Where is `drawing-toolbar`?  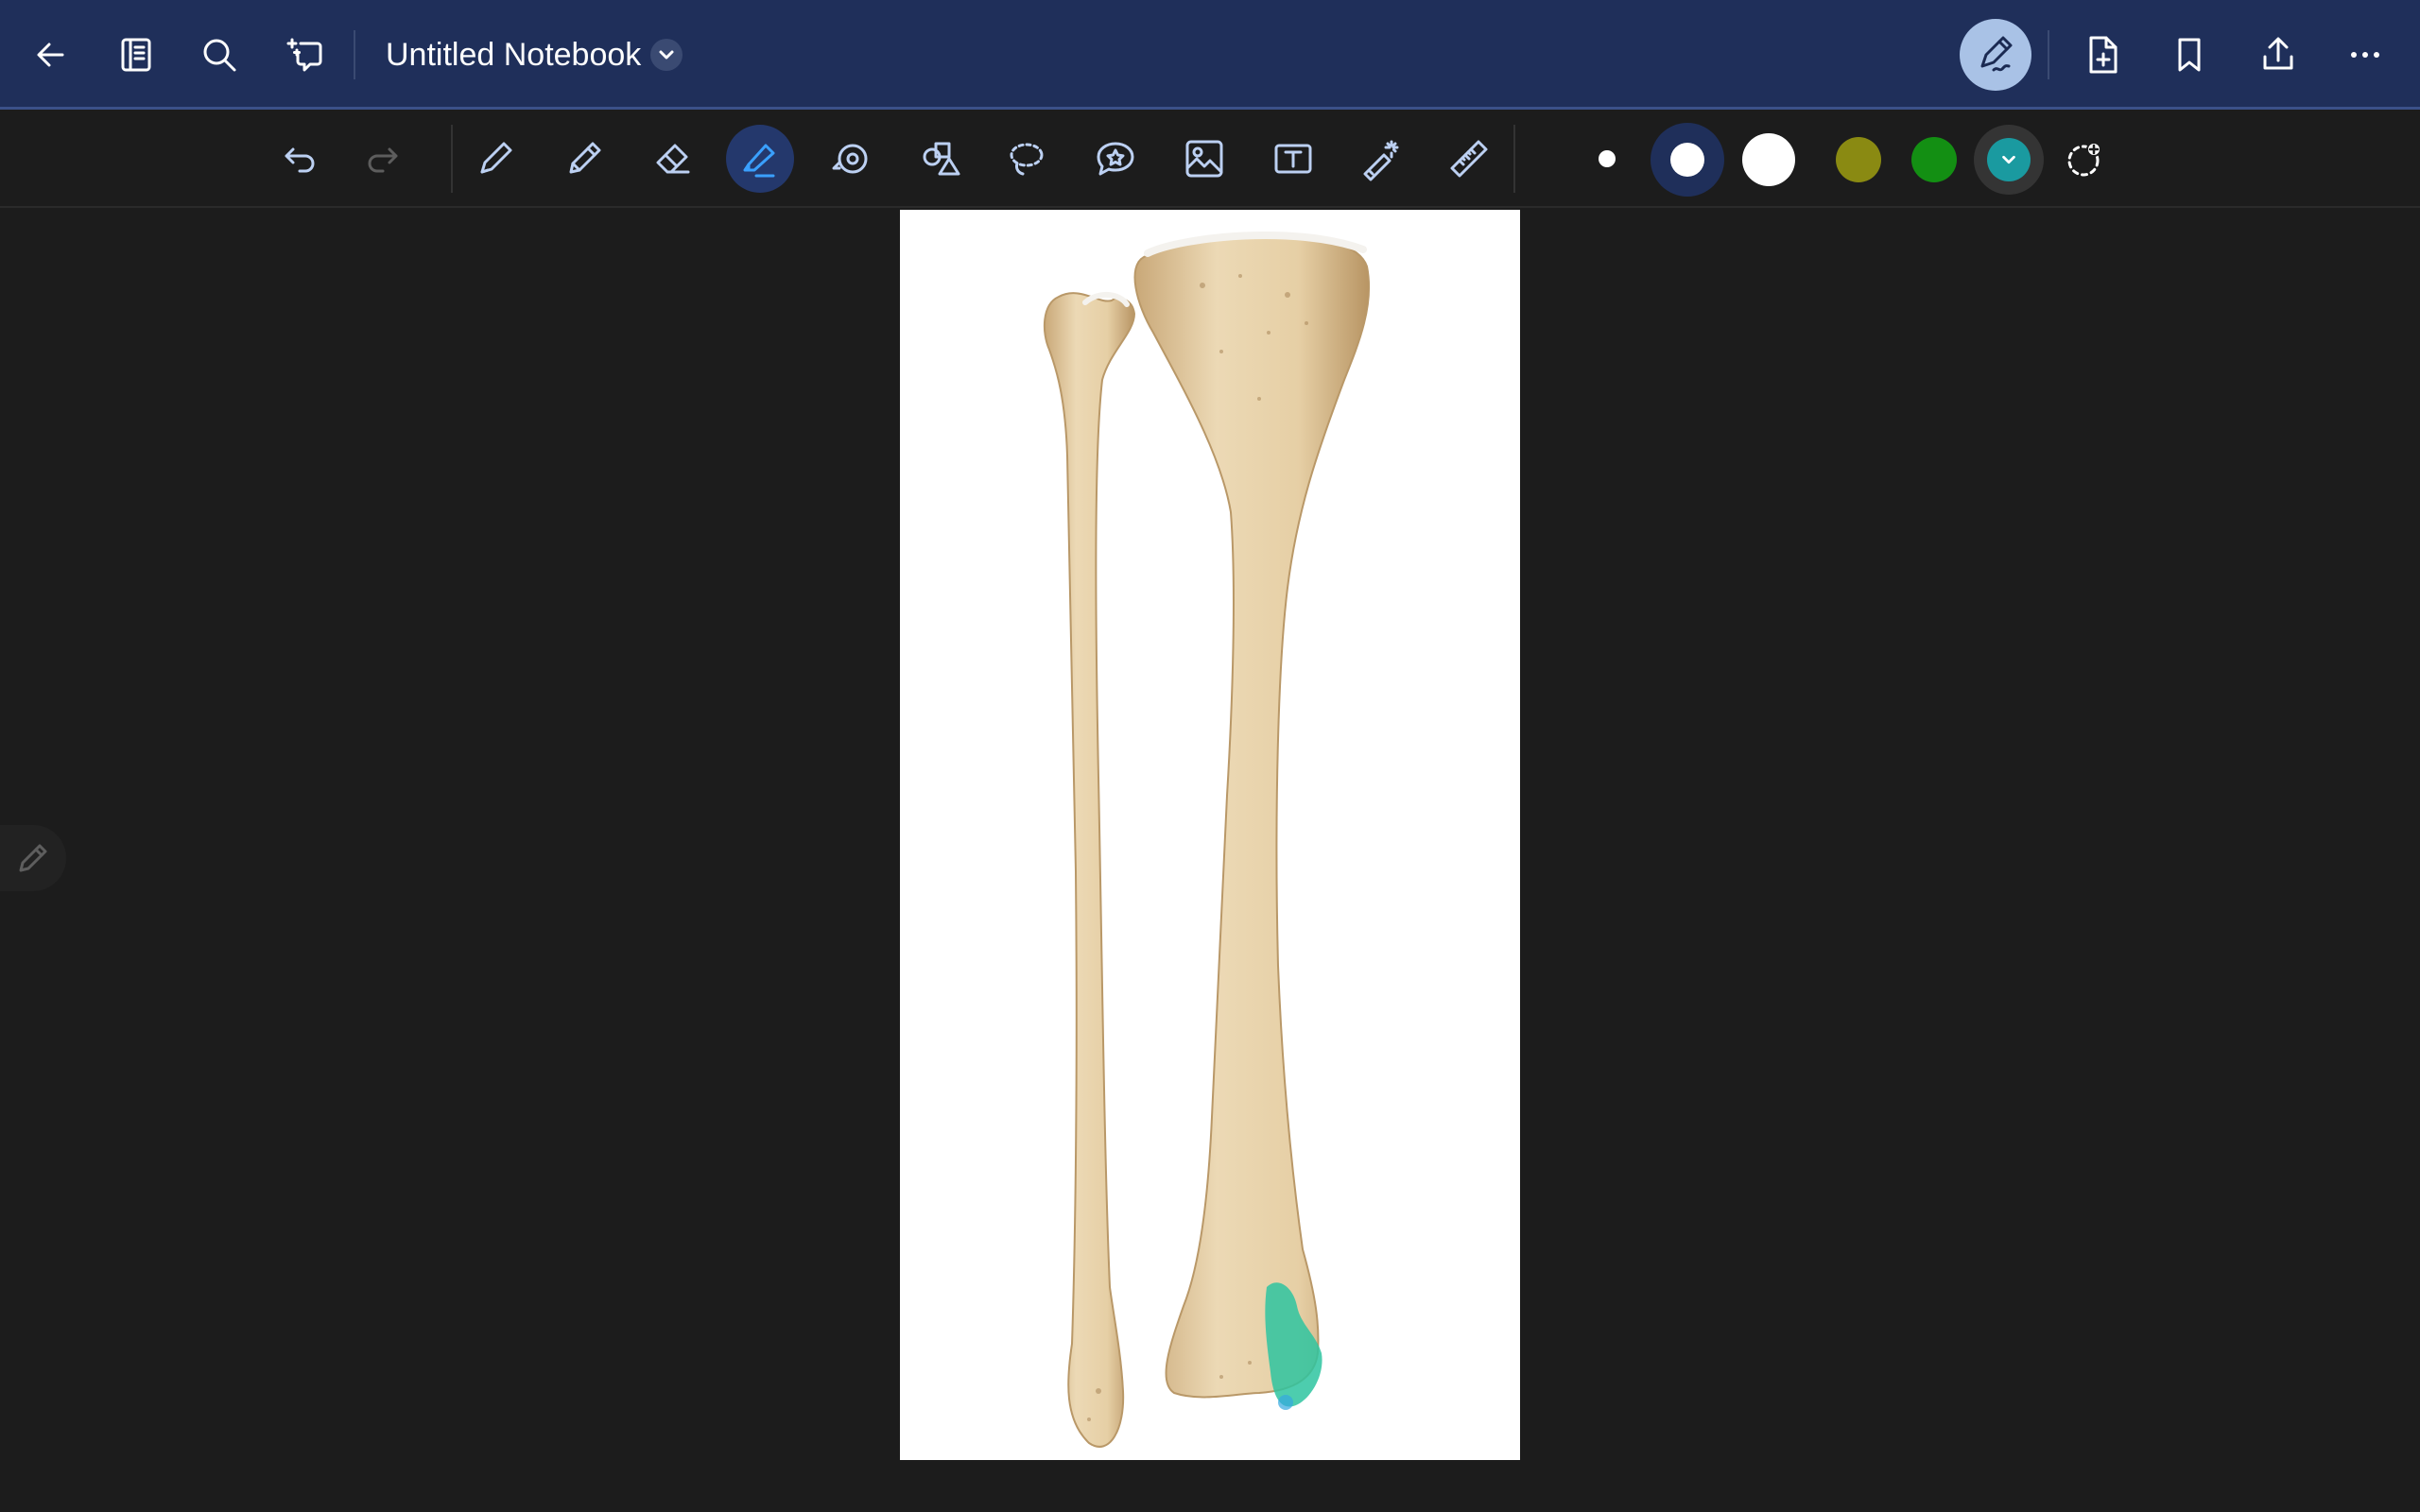 drawing-toolbar is located at coordinates (1210, 159).